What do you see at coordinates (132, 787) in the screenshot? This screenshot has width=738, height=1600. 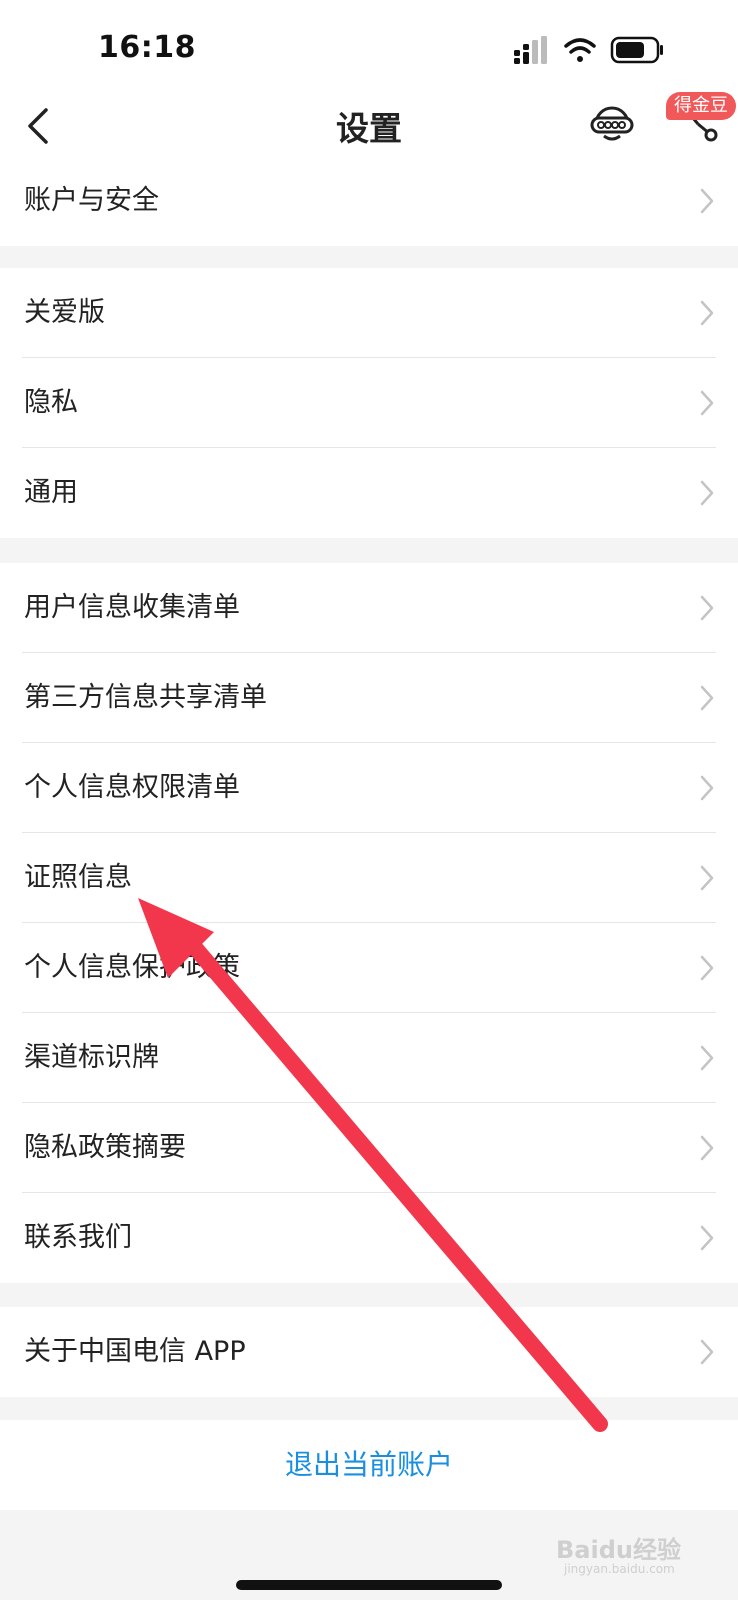 I see `settings-item-label: 个人信息权限清单` at bounding box center [132, 787].